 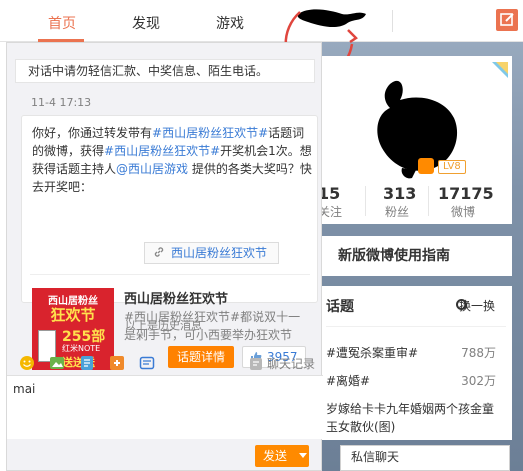 What do you see at coordinates (165, 364) in the screenshot?
I see `input-toolbar: 聊天记录` at bounding box center [165, 364].